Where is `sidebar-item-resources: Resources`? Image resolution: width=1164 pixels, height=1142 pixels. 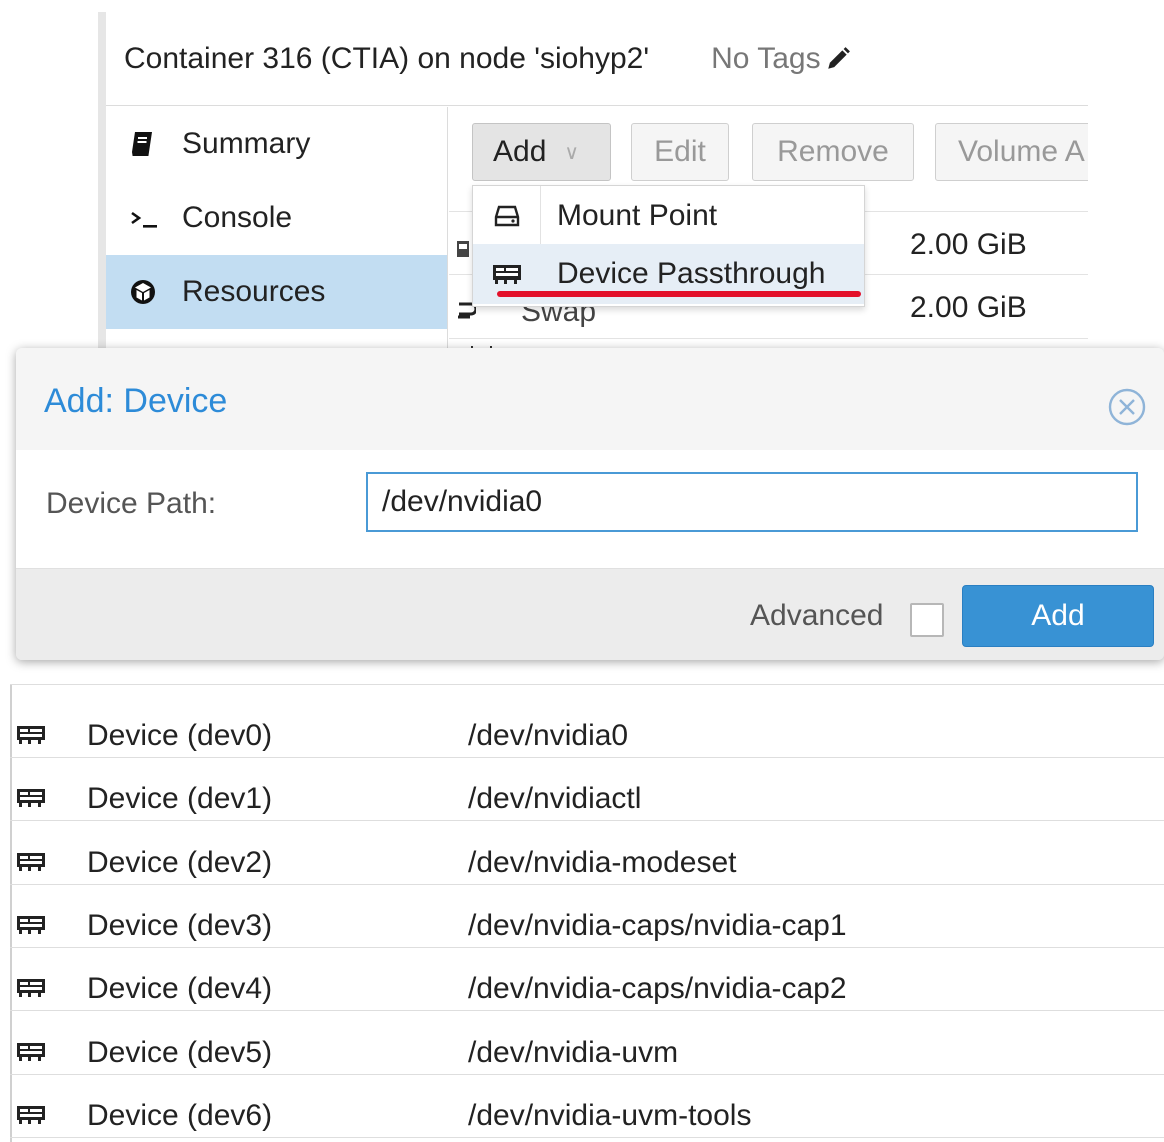
sidebar-item-resources: Resources is located at coordinates (276, 292).